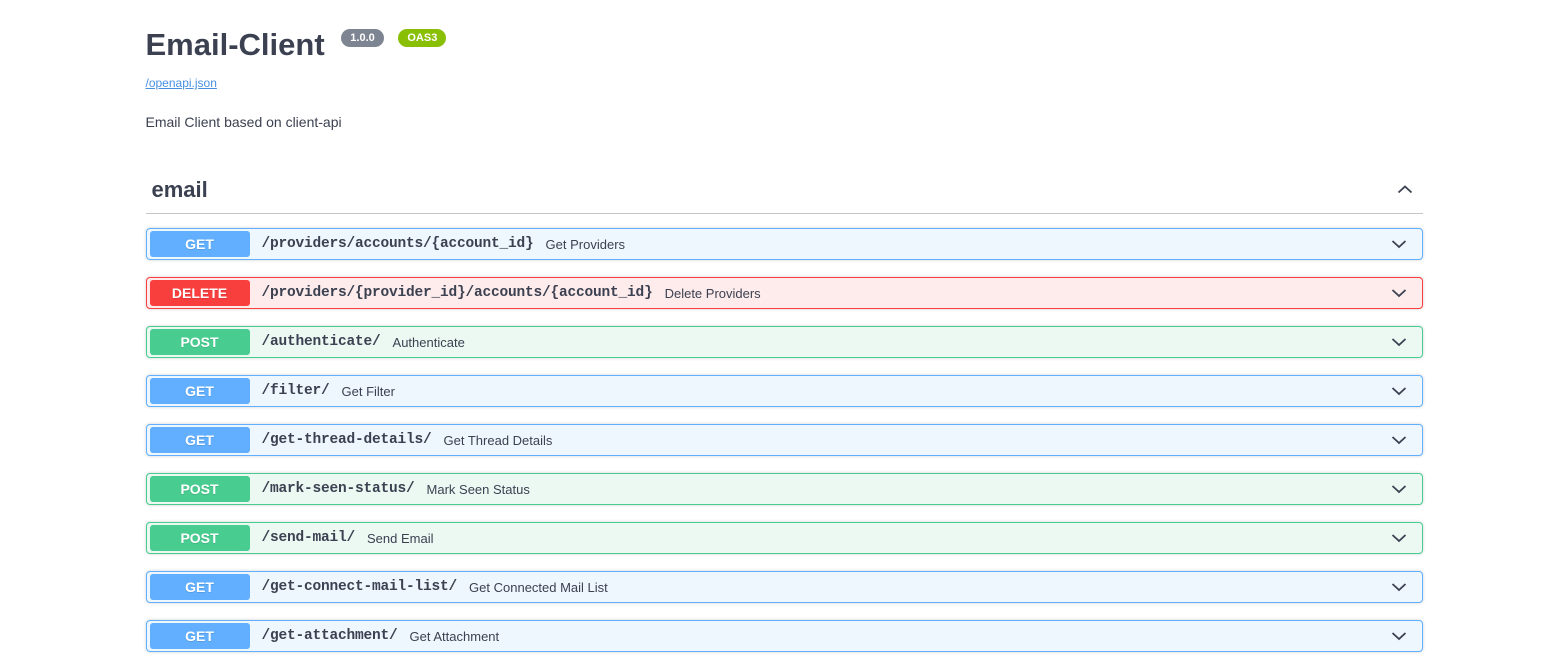  What do you see at coordinates (498, 440) in the screenshot?
I see `endpoint-summary: Get Thread Details` at bounding box center [498, 440].